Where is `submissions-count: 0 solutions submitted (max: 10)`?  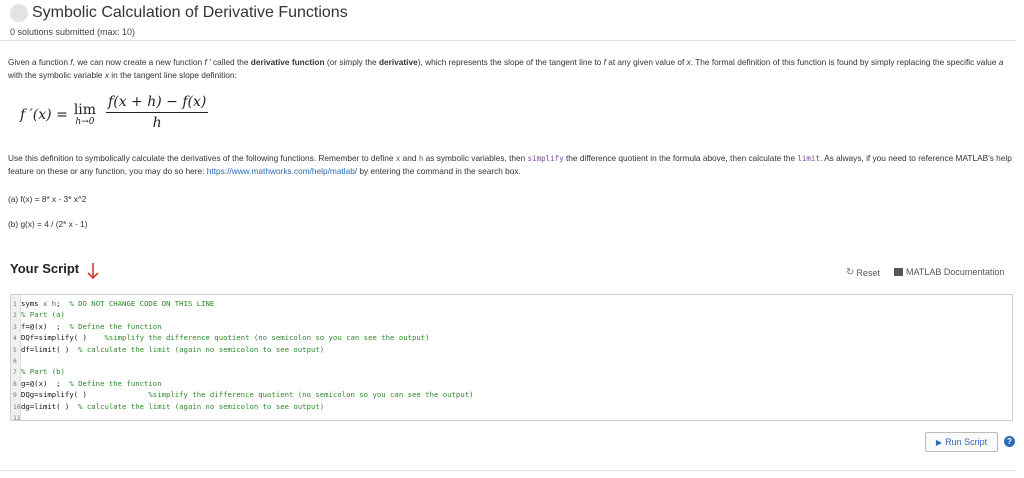 submissions-count: 0 solutions submitted (max: 10) is located at coordinates (73, 32).